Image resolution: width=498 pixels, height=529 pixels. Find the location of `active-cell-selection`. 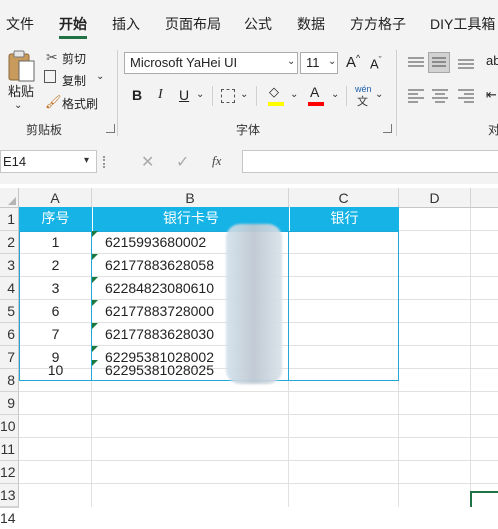

active-cell-selection is located at coordinates (484, 499).